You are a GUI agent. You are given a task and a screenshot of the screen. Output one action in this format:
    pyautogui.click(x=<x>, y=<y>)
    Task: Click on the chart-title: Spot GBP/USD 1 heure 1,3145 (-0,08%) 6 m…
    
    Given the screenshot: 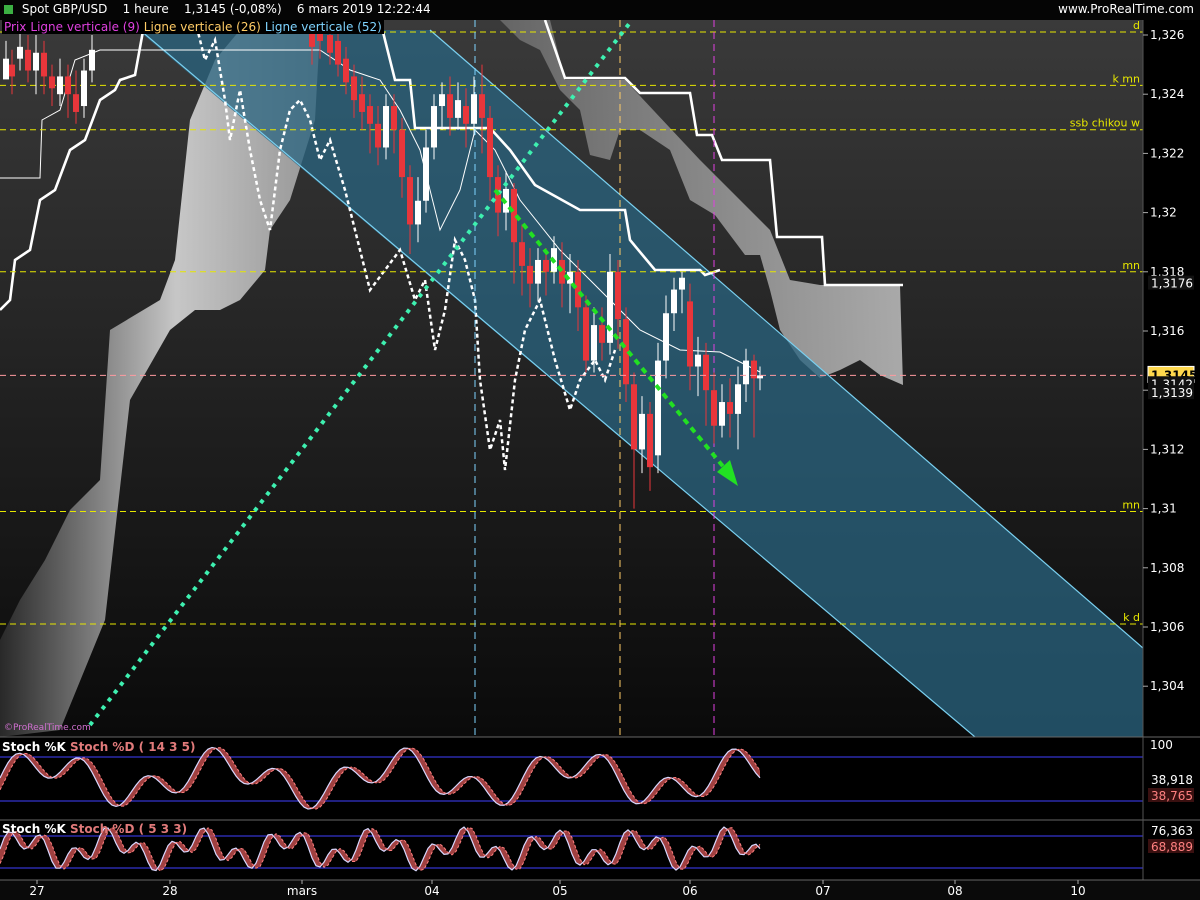 What is the action you would take?
    pyautogui.click(x=217, y=9)
    